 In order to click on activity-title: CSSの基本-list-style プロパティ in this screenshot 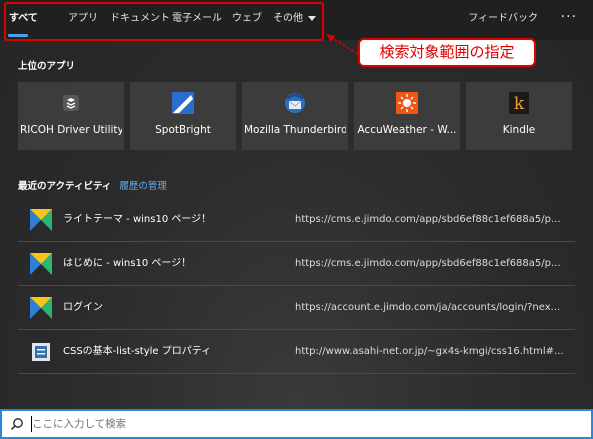, I will do `click(137, 351)`.